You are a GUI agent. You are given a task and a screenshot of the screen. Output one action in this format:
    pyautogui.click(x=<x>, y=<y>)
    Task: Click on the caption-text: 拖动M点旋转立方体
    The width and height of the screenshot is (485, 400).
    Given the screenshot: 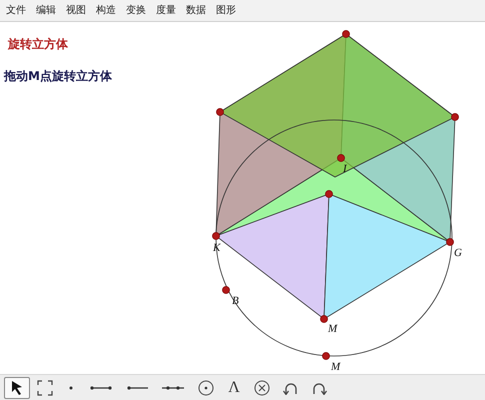 What is the action you would take?
    pyautogui.click(x=58, y=76)
    